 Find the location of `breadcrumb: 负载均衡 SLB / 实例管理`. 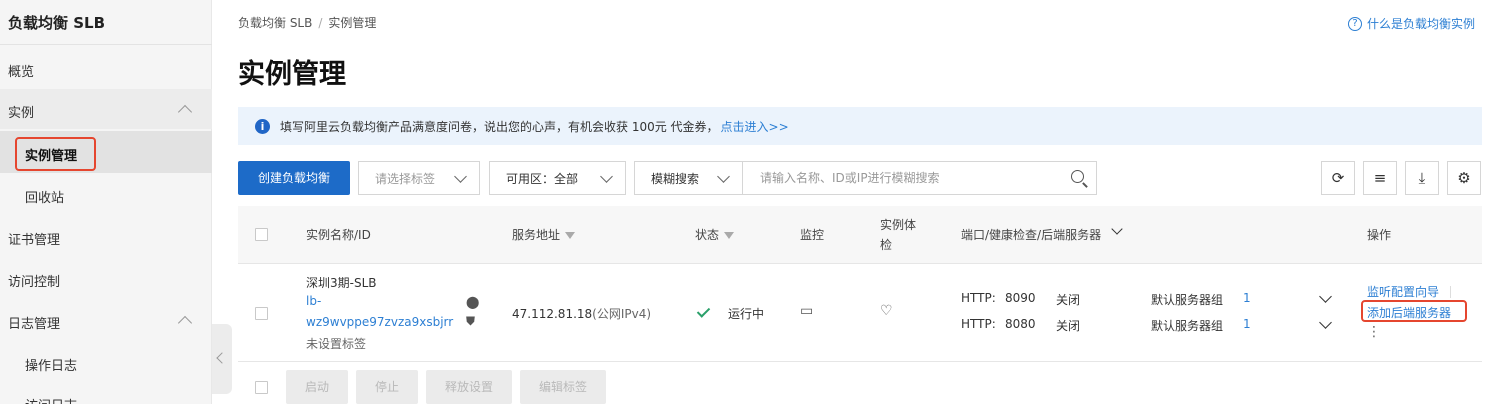

breadcrumb: 负载均衡 SLB / 实例管理 is located at coordinates (307, 22).